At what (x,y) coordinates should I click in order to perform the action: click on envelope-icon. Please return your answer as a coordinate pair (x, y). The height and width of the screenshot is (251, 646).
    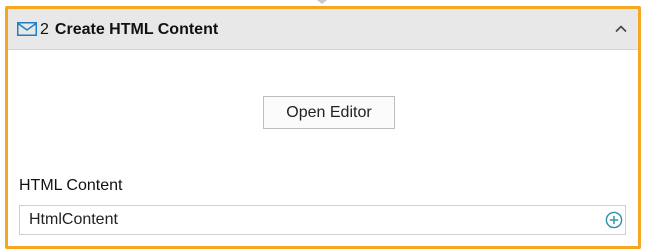
    Looking at the image, I should click on (27, 29).